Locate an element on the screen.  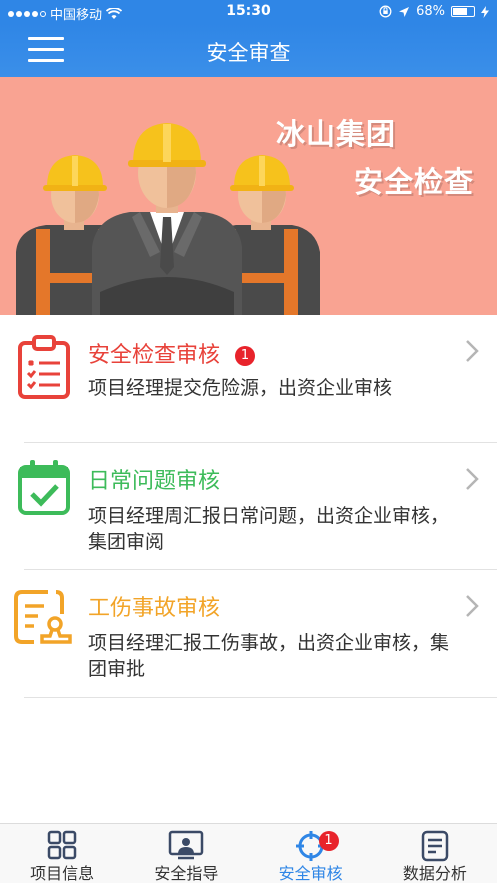
tab-data-analysis: 数据分析 is located at coordinates (435, 853).